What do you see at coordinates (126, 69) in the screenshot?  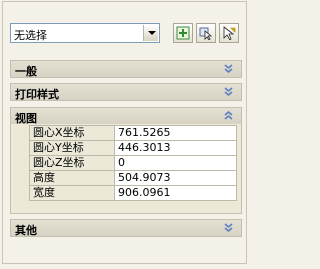 I see `section-general: 一般` at bounding box center [126, 69].